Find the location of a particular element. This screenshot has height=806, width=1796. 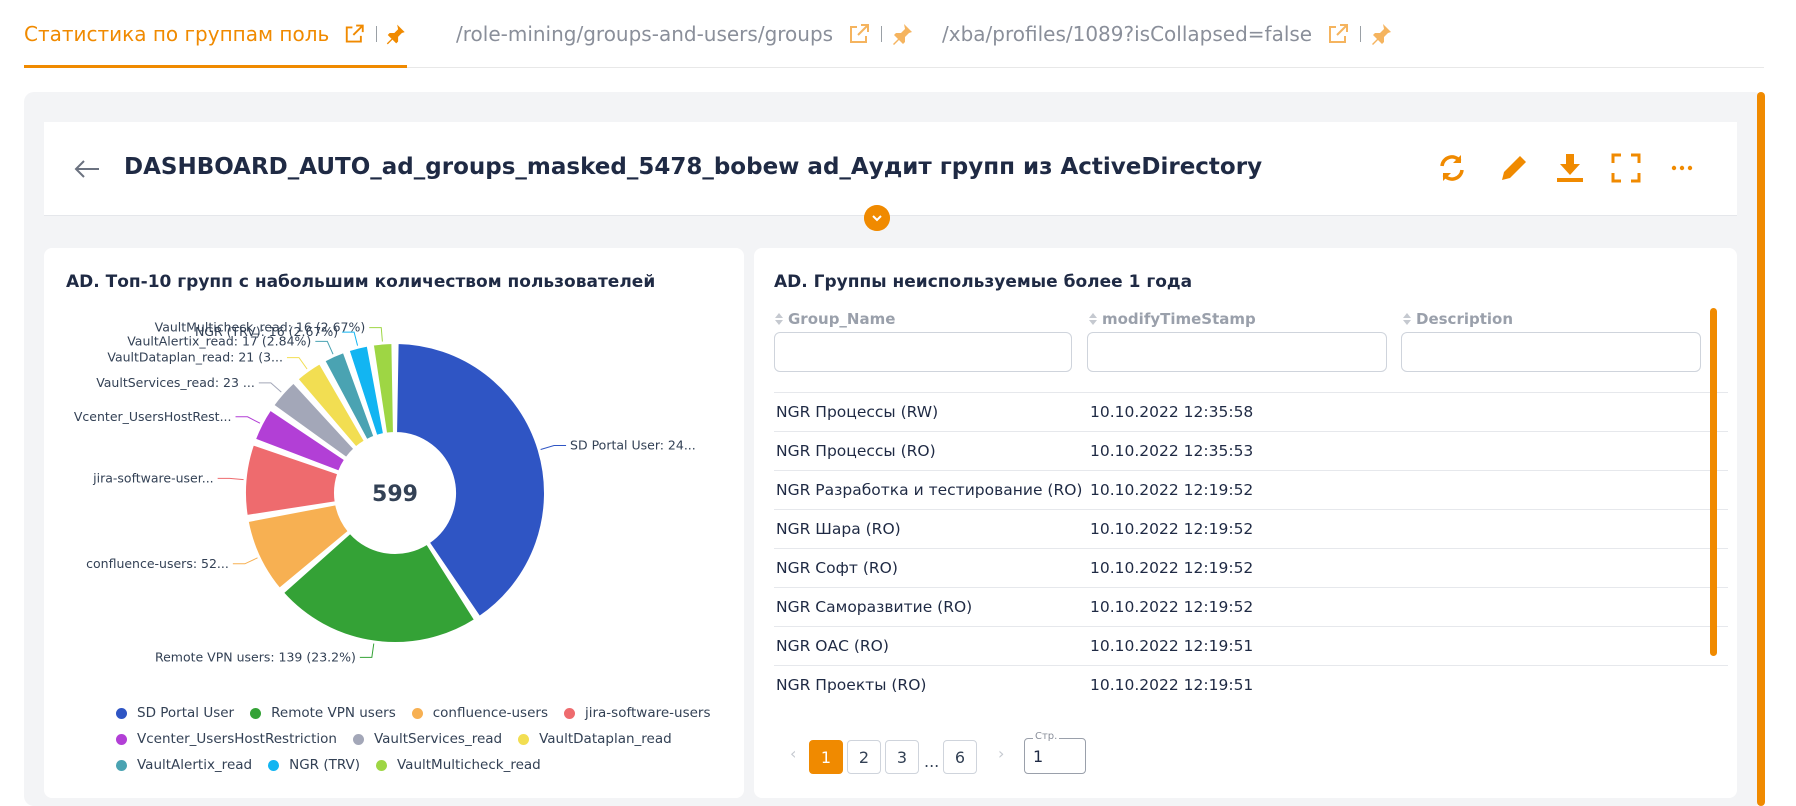

page-number-input is located at coordinates (1053, 756).